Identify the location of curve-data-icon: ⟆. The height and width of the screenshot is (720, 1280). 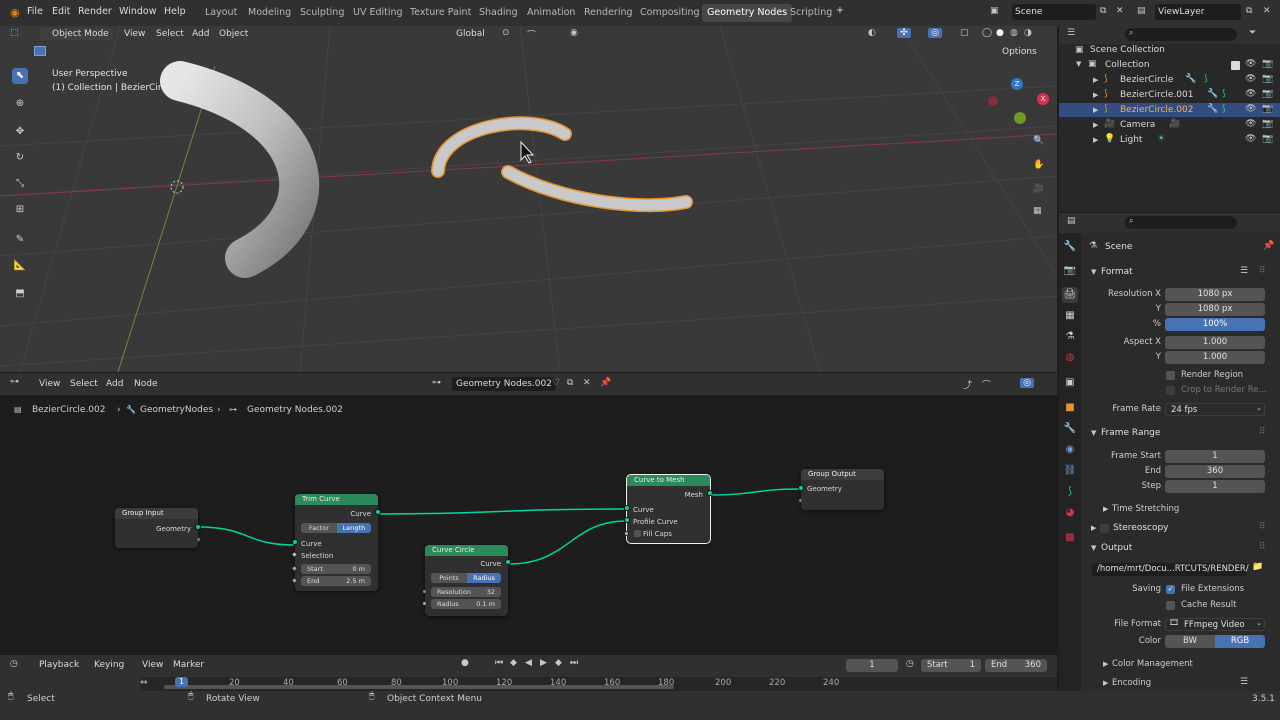
(1224, 94).